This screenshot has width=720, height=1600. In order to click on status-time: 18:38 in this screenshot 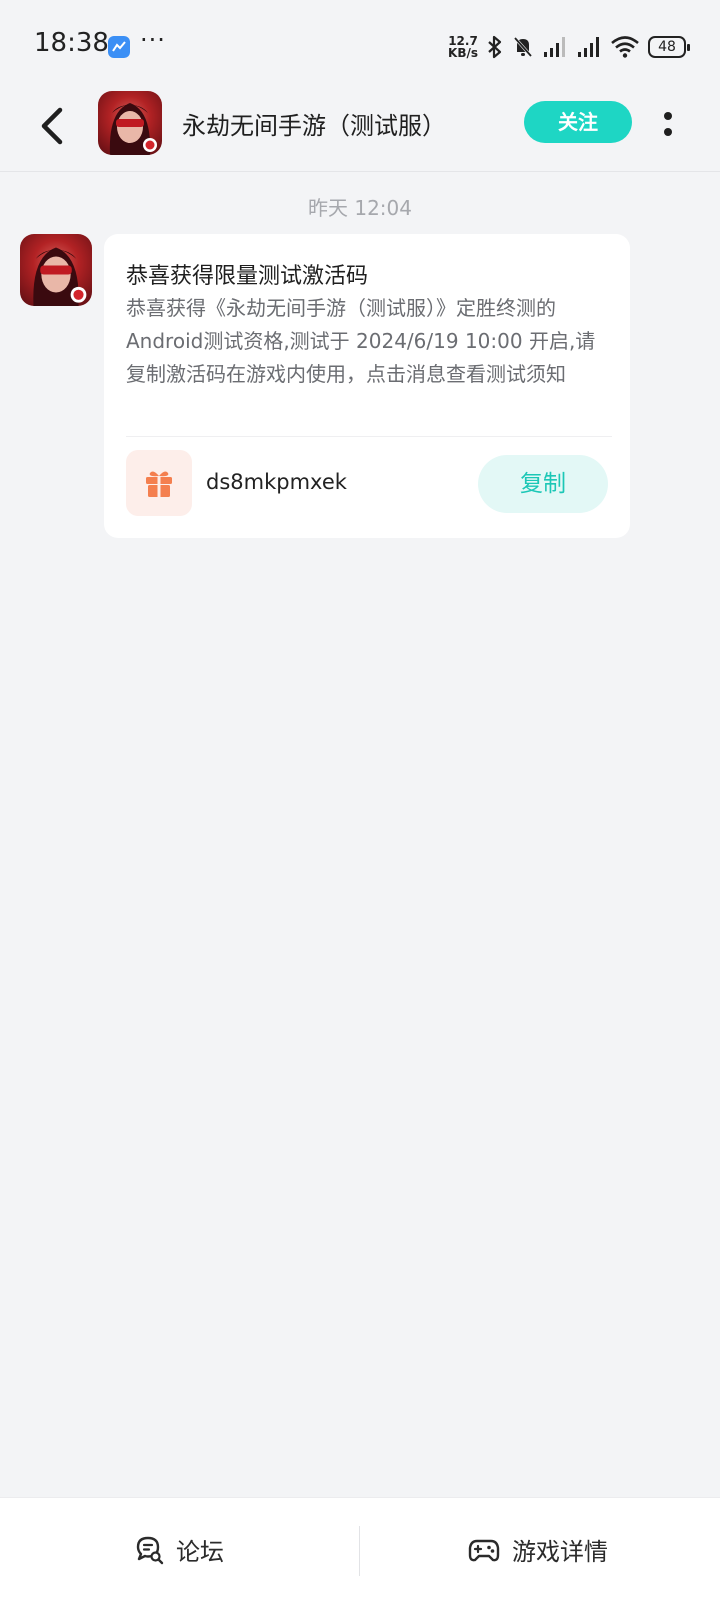, I will do `click(71, 43)`.